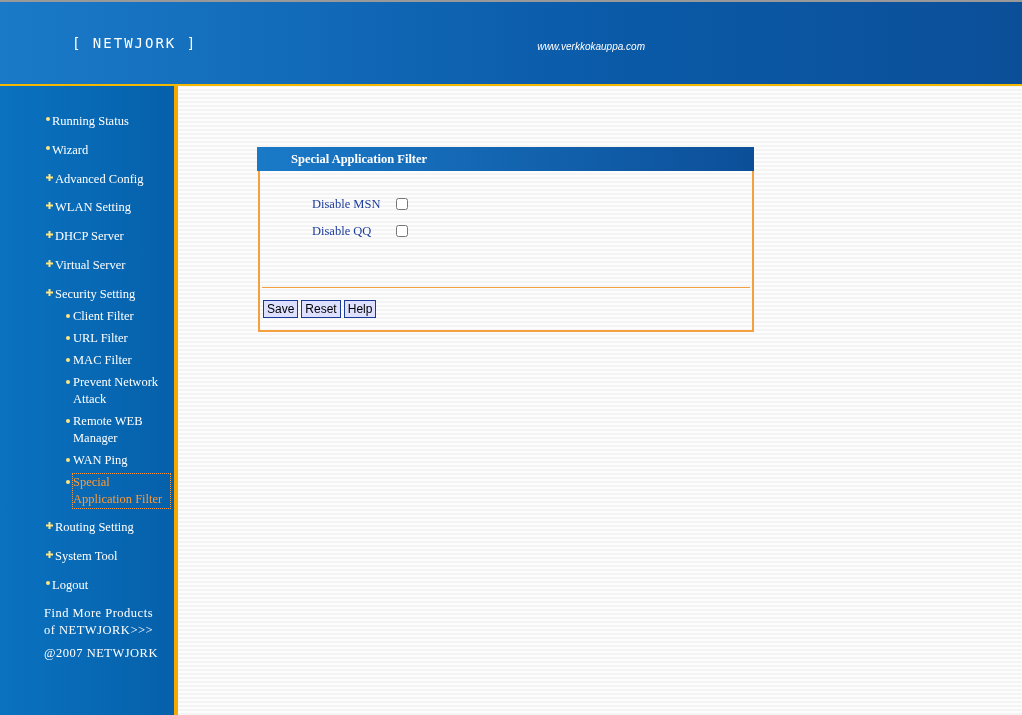 Image resolution: width=1022 pixels, height=715 pixels. I want to click on menu-item: Security Setting, so click(95, 294).